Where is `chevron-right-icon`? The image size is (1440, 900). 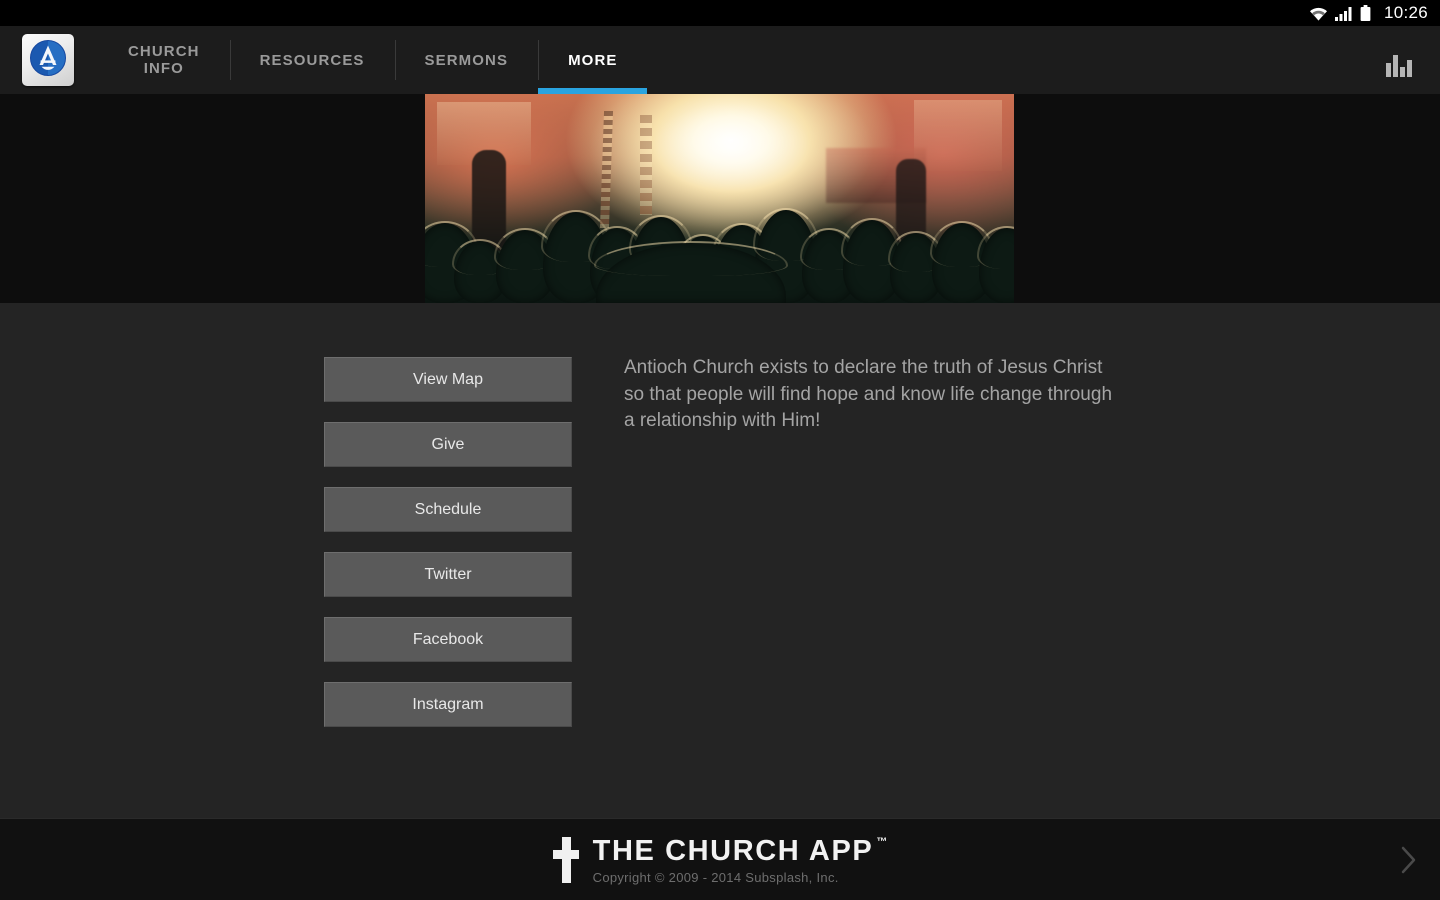 chevron-right-icon is located at coordinates (1409, 860).